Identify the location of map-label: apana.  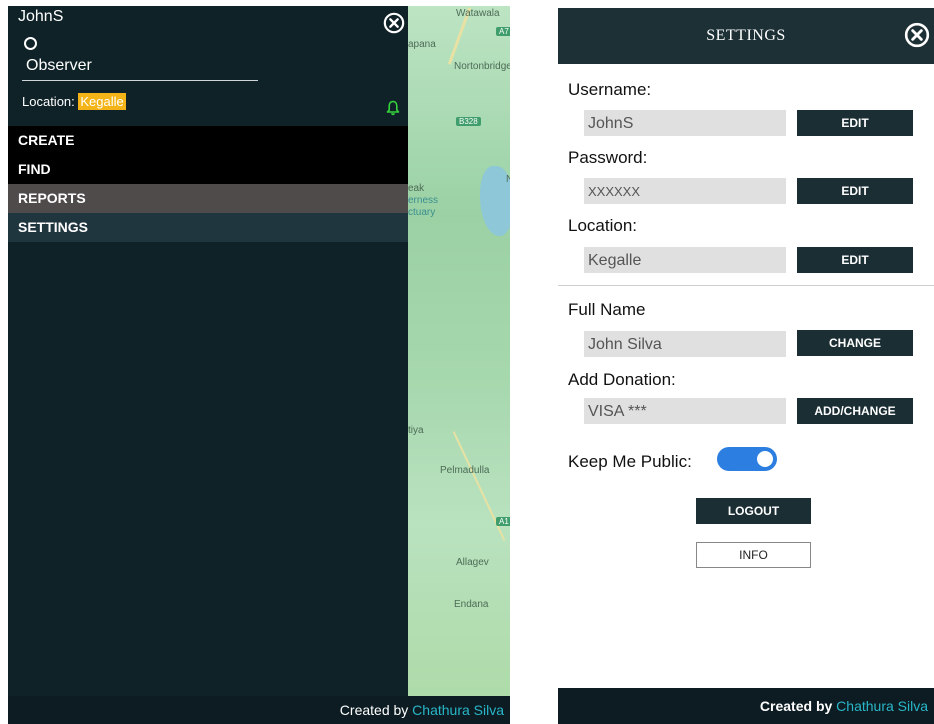
(422, 44).